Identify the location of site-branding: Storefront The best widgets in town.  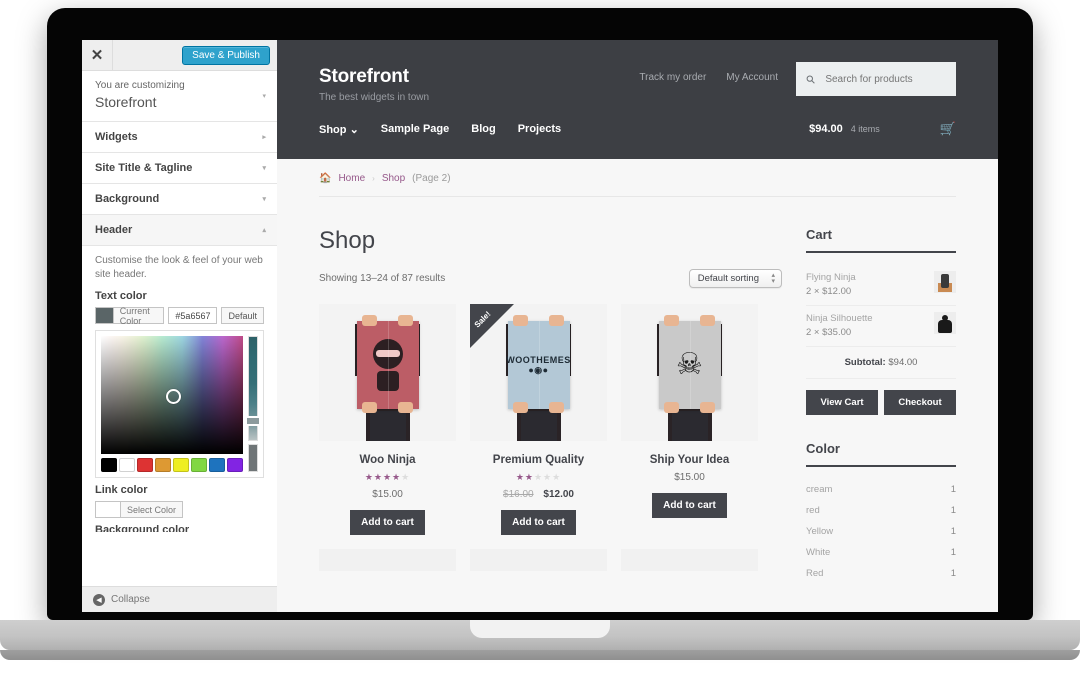
(479, 84).